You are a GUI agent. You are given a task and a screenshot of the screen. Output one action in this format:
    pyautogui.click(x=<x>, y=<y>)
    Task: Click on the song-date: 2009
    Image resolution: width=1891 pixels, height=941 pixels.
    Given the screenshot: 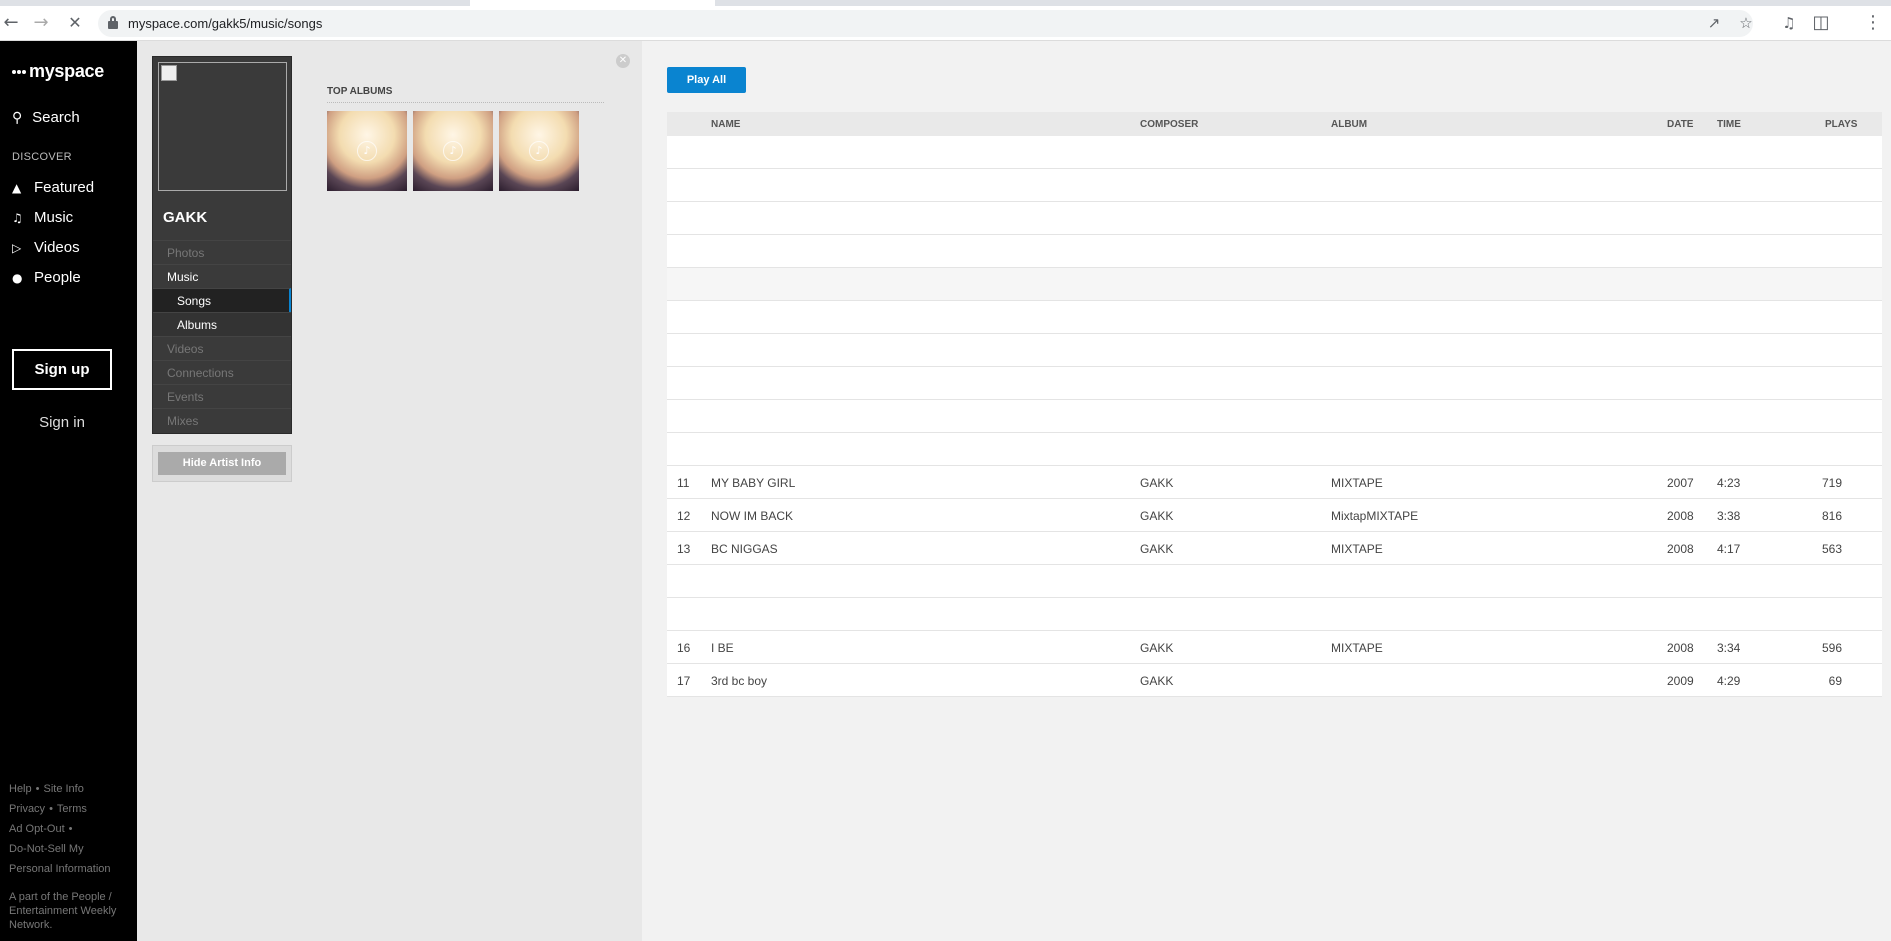 What is the action you would take?
    pyautogui.click(x=1680, y=681)
    